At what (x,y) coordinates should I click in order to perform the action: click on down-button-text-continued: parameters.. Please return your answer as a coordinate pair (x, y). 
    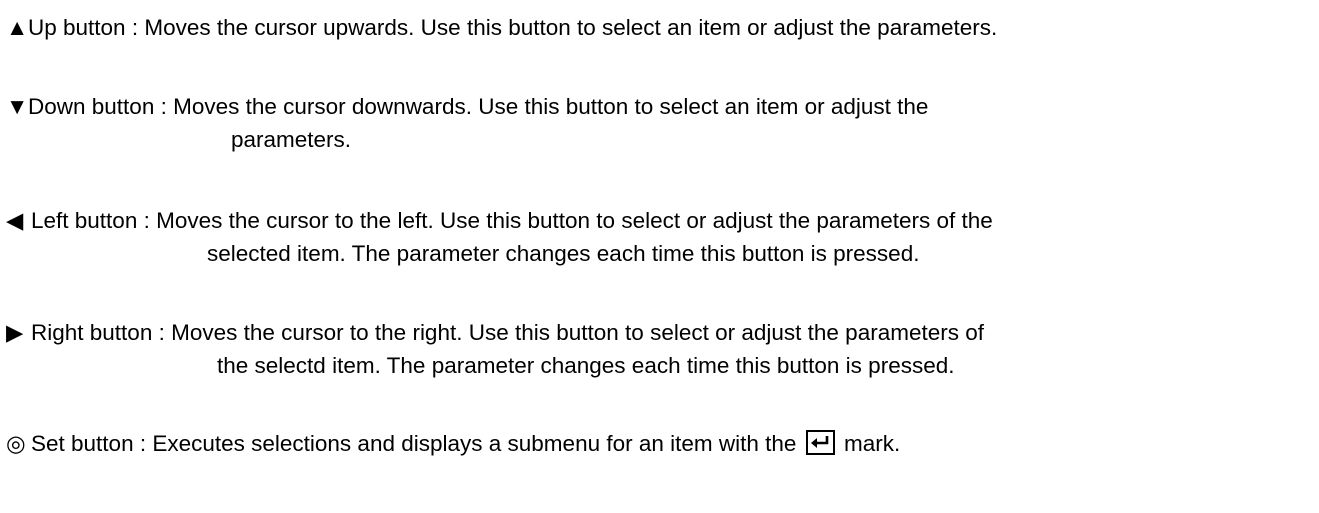
    Looking at the image, I should click on (291, 139).